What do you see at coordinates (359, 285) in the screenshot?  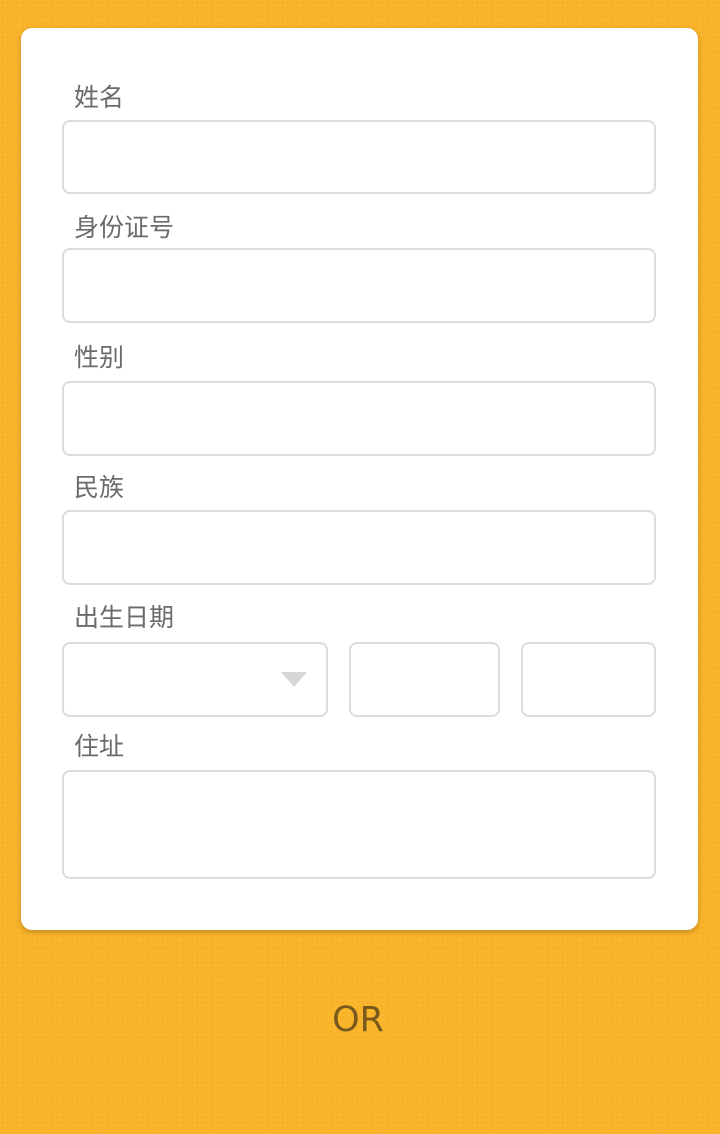 I see `id-number-input` at bounding box center [359, 285].